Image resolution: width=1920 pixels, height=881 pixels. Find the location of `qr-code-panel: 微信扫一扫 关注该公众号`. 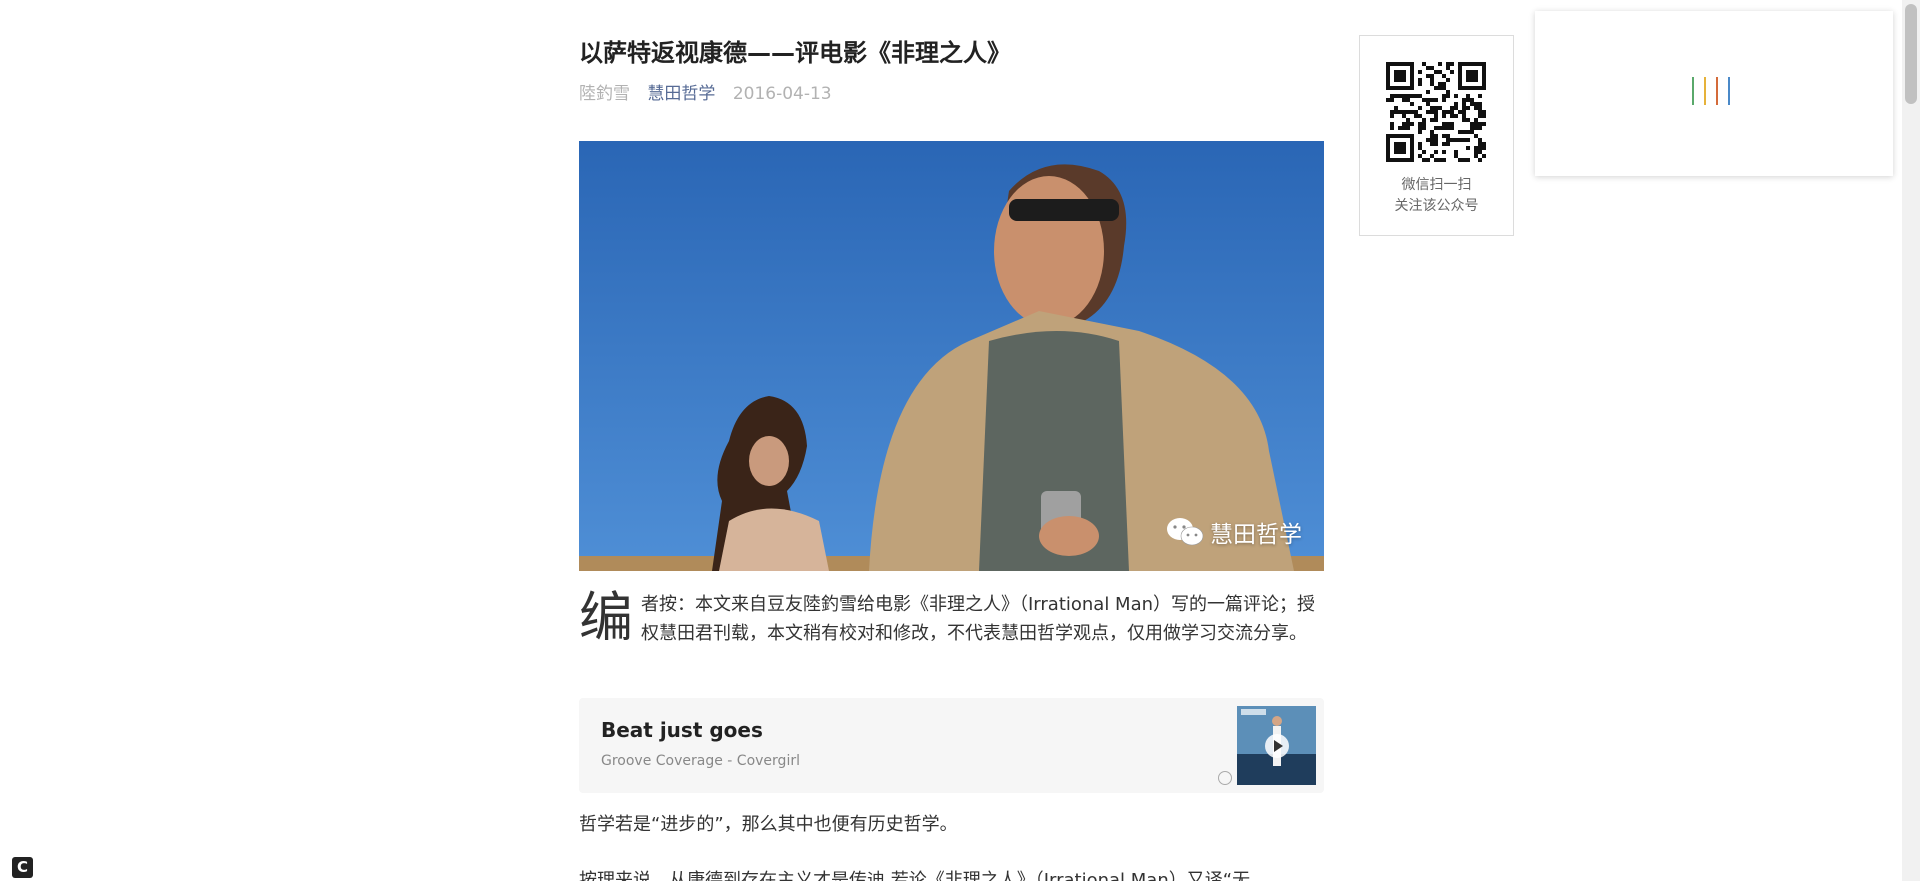

qr-code-panel: 微信扫一扫 关注该公众号 is located at coordinates (1436, 135).